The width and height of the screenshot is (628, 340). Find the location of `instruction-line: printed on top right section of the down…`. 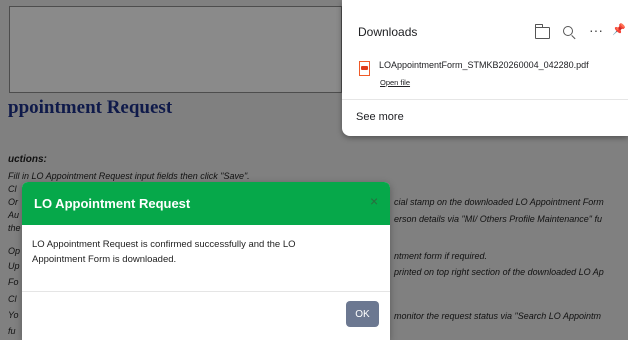

instruction-line: printed on top right section of the down… is located at coordinates (499, 272).